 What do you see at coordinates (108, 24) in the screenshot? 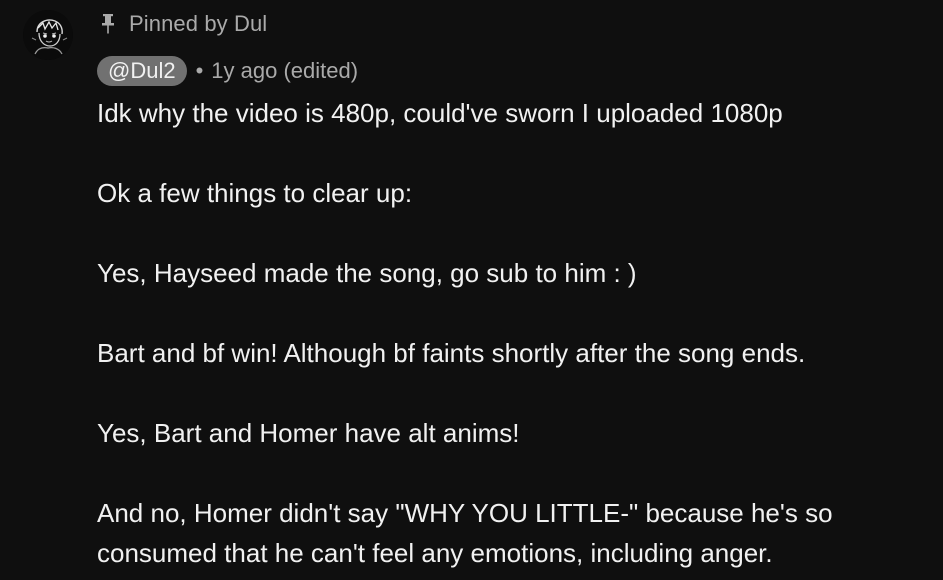
I see `pin-icon` at bounding box center [108, 24].